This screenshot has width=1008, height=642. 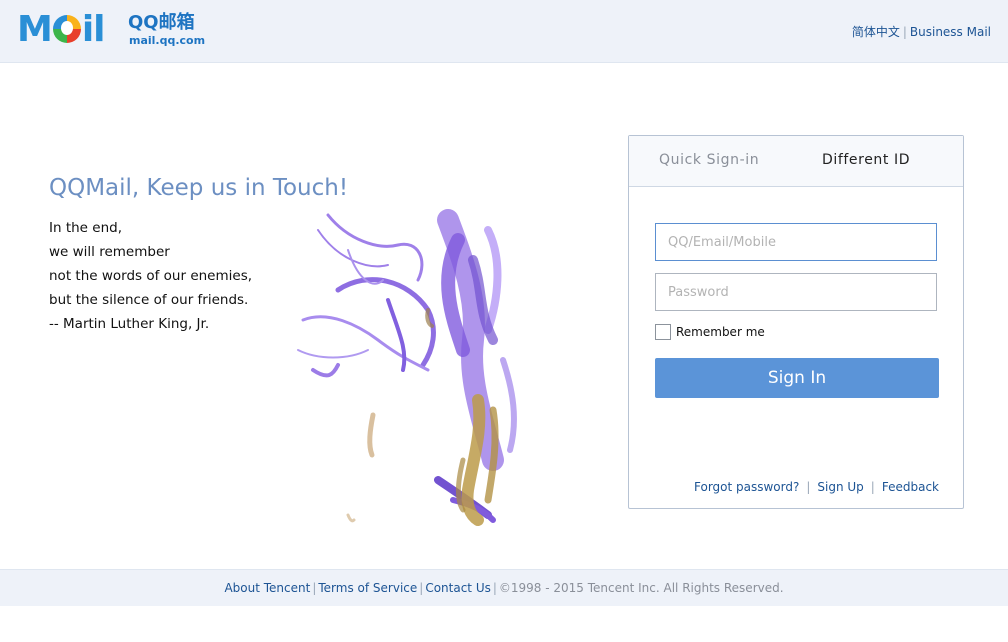 I want to click on about-tencent-link: About Tencent, so click(x=267, y=588).